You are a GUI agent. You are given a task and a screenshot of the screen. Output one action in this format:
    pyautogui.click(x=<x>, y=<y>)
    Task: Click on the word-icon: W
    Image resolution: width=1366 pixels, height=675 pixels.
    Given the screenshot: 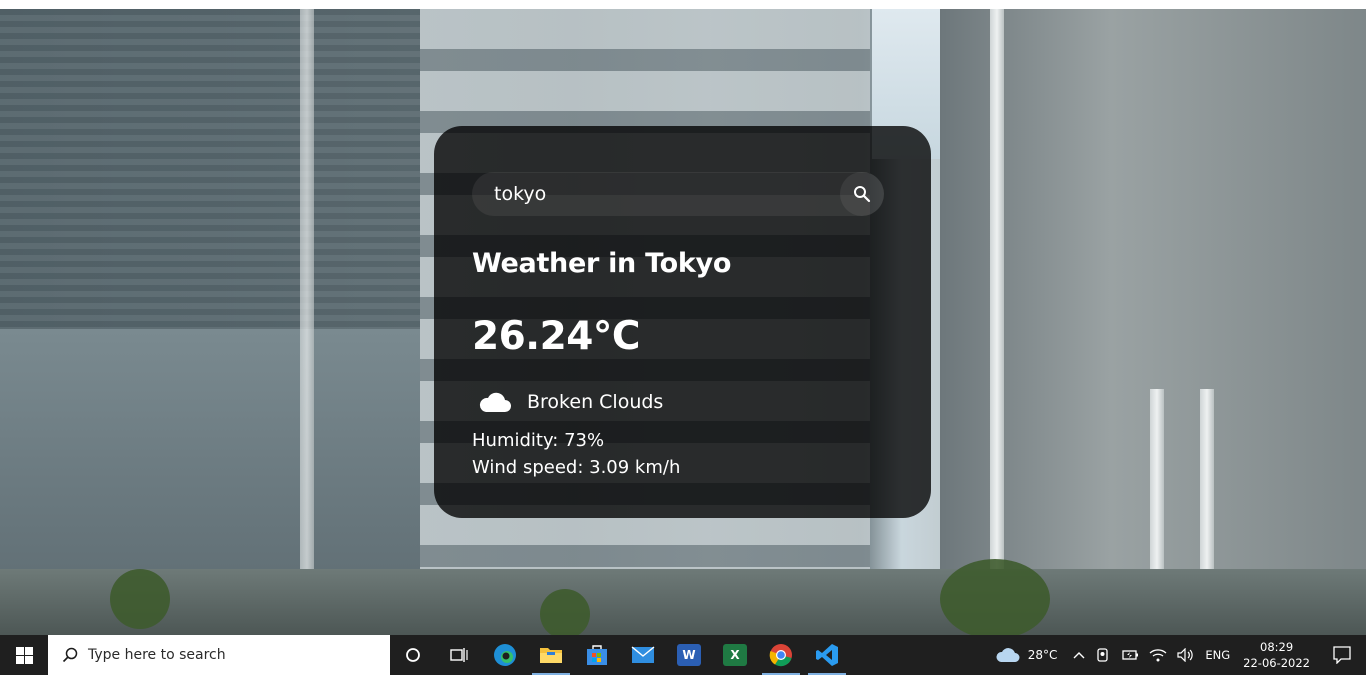 What is the action you would take?
    pyautogui.click(x=689, y=655)
    